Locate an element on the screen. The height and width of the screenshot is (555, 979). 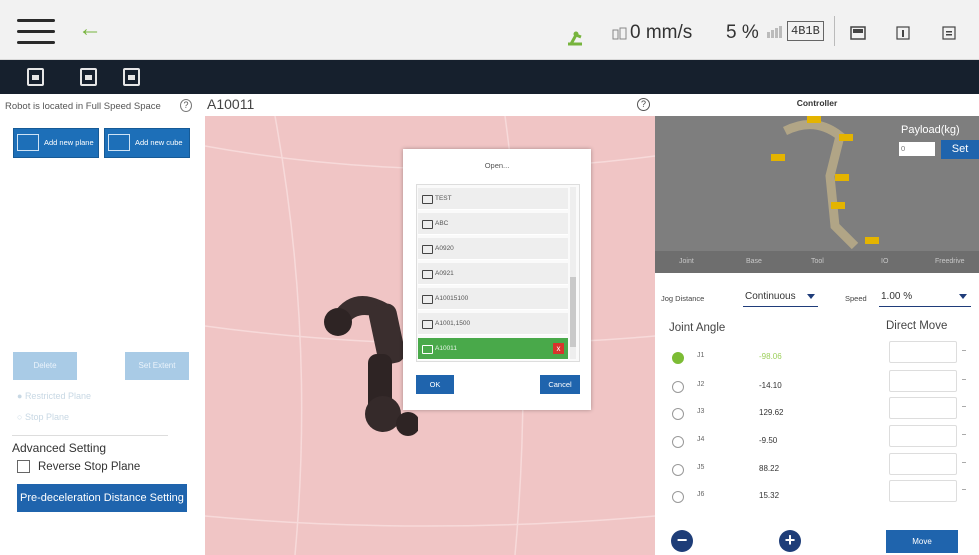
delete-button: Delete is located at coordinates (45, 366).